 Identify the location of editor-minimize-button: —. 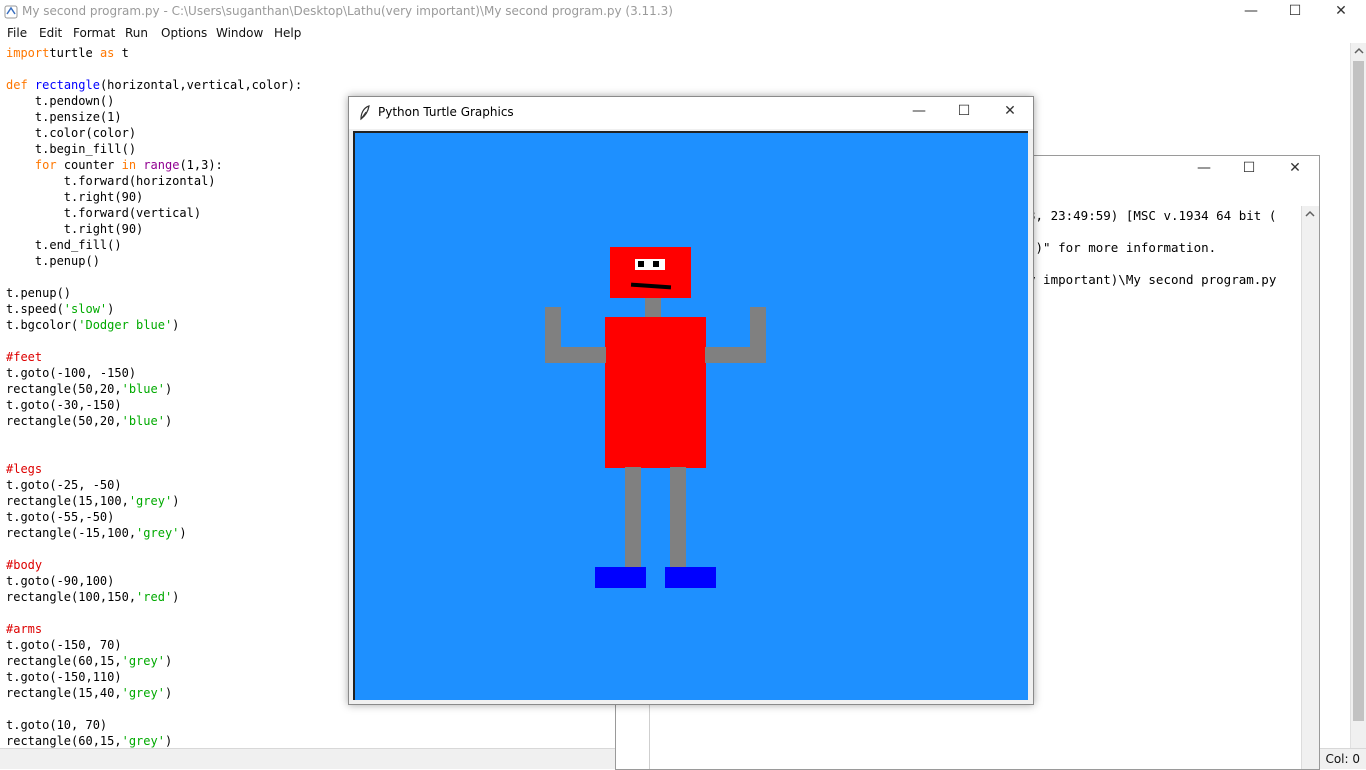
(1251, 12).